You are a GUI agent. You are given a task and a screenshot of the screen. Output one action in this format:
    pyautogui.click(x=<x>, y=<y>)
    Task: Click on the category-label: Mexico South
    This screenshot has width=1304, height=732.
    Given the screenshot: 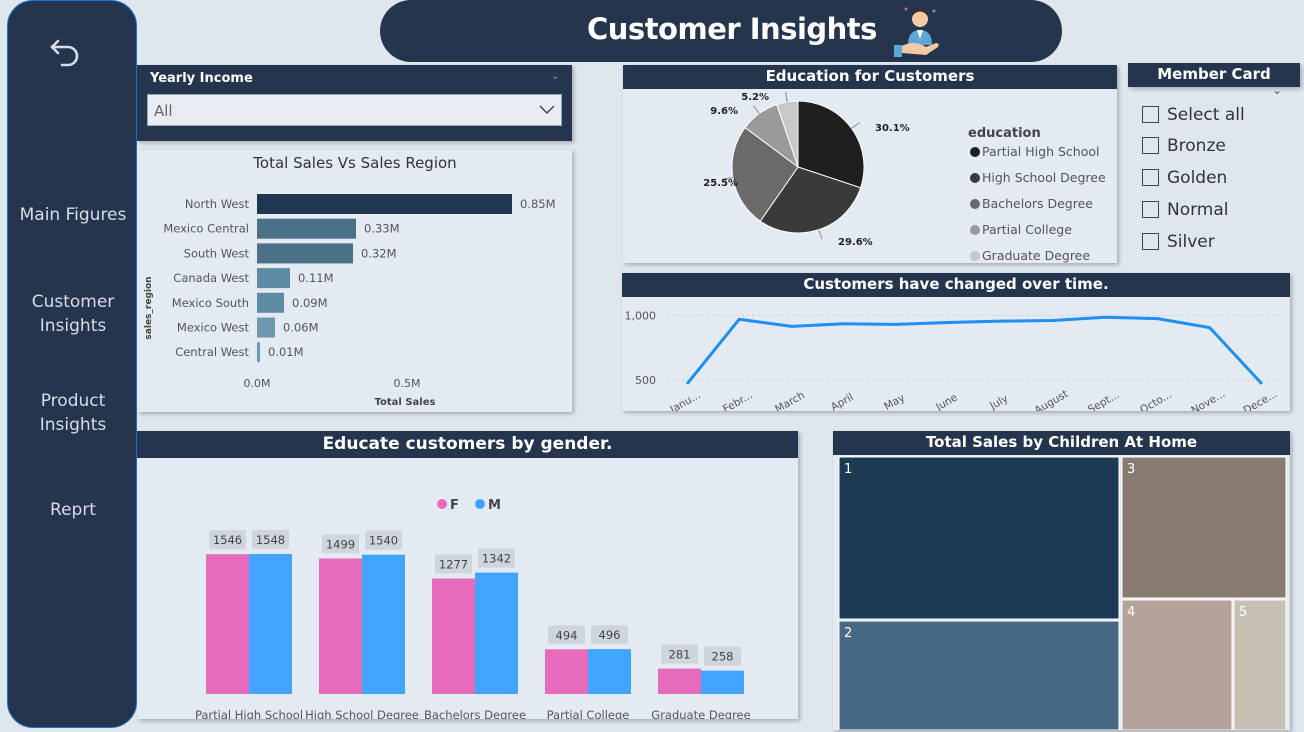 What is the action you would take?
    pyautogui.click(x=210, y=303)
    